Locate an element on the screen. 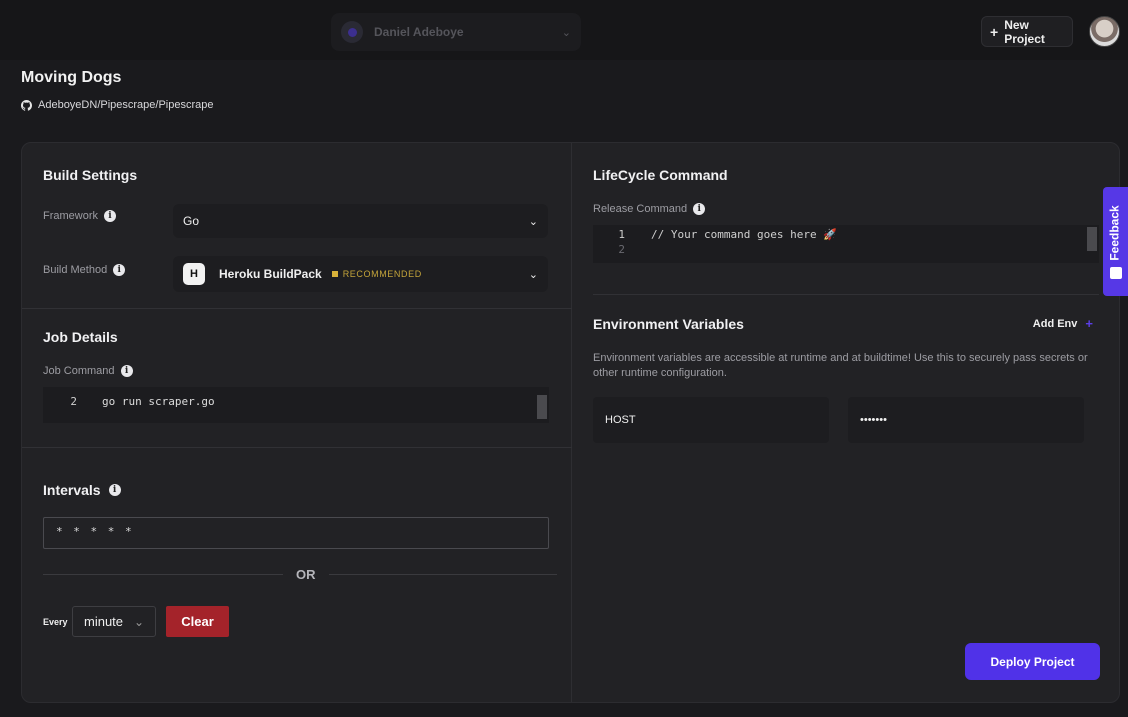 The image size is (1128, 717). intervals-heading: Intervals i is located at coordinates (82, 490).